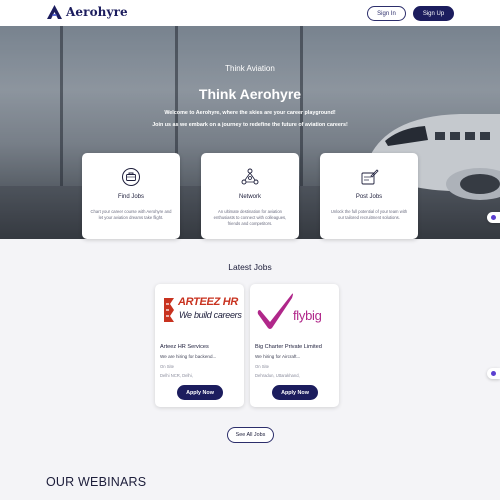  Describe the element at coordinates (250, 94) in the screenshot. I see `hero-title: Think Aerohyre` at that location.